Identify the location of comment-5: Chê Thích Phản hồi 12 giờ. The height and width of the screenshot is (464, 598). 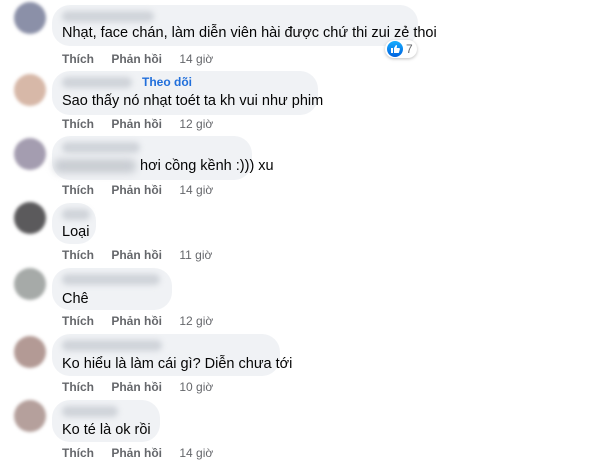
(299, 297).